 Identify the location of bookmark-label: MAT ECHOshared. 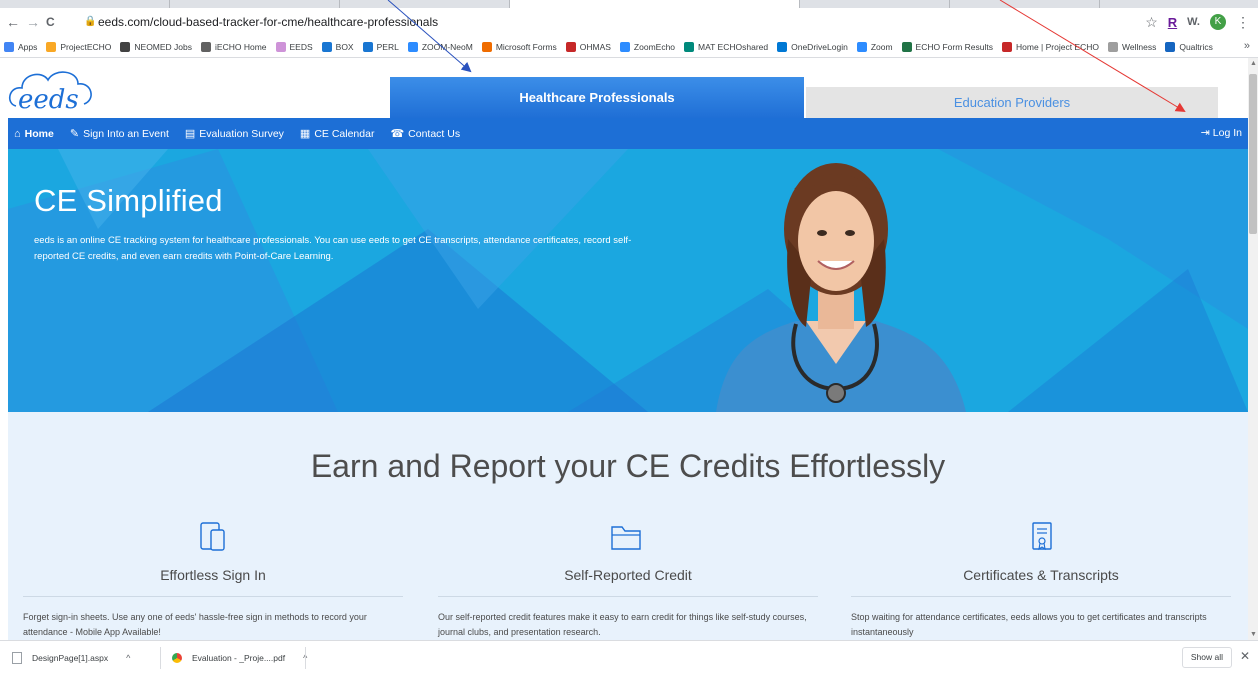
(733, 46).